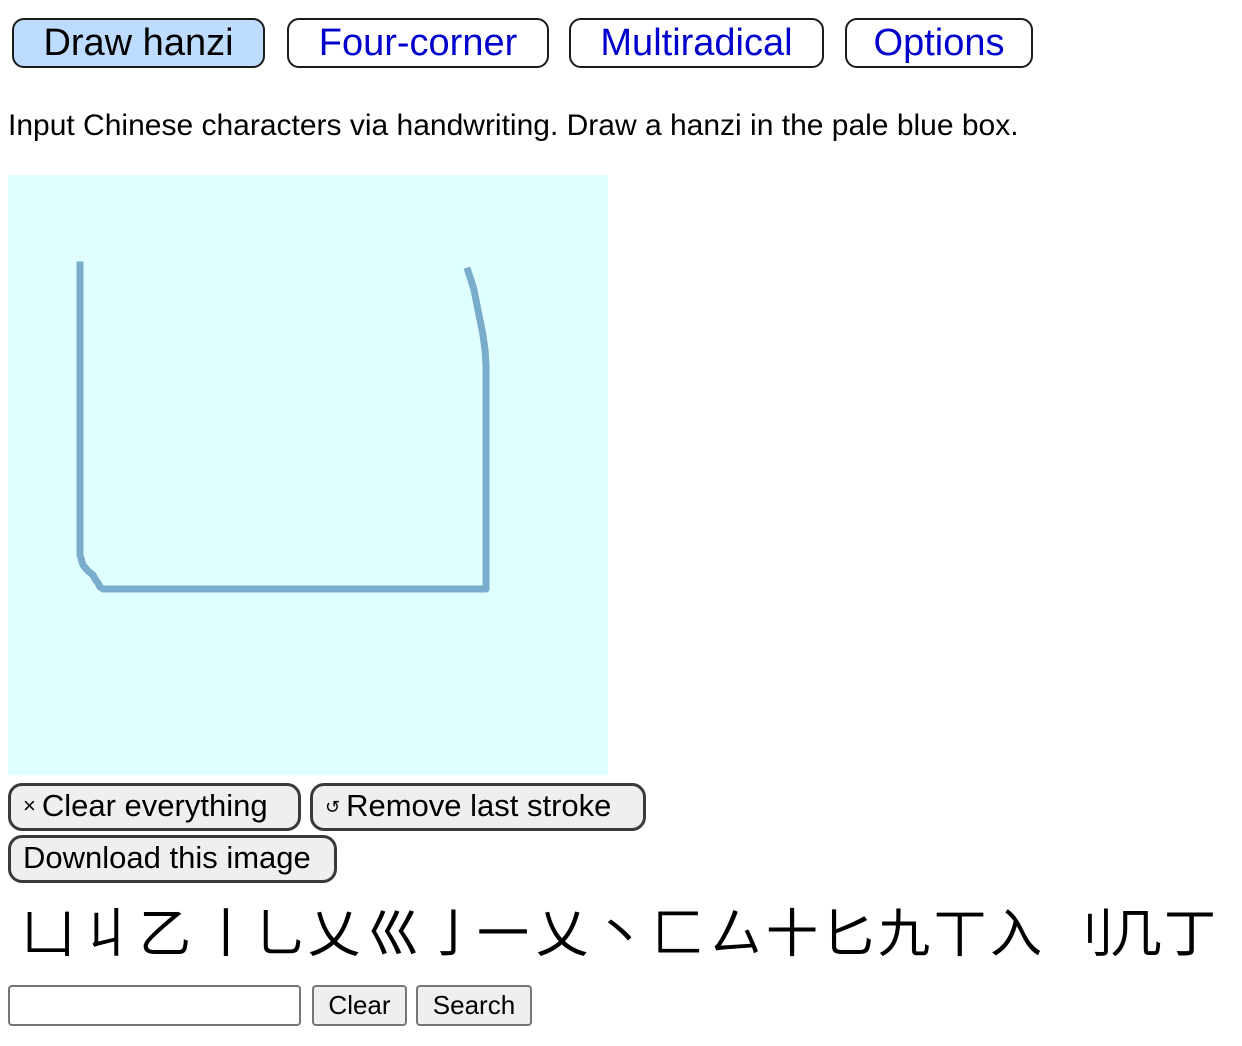 The height and width of the screenshot is (1046, 1242). I want to click on tab-draw-hanzi: Draw hanzi, so click(138, 43).